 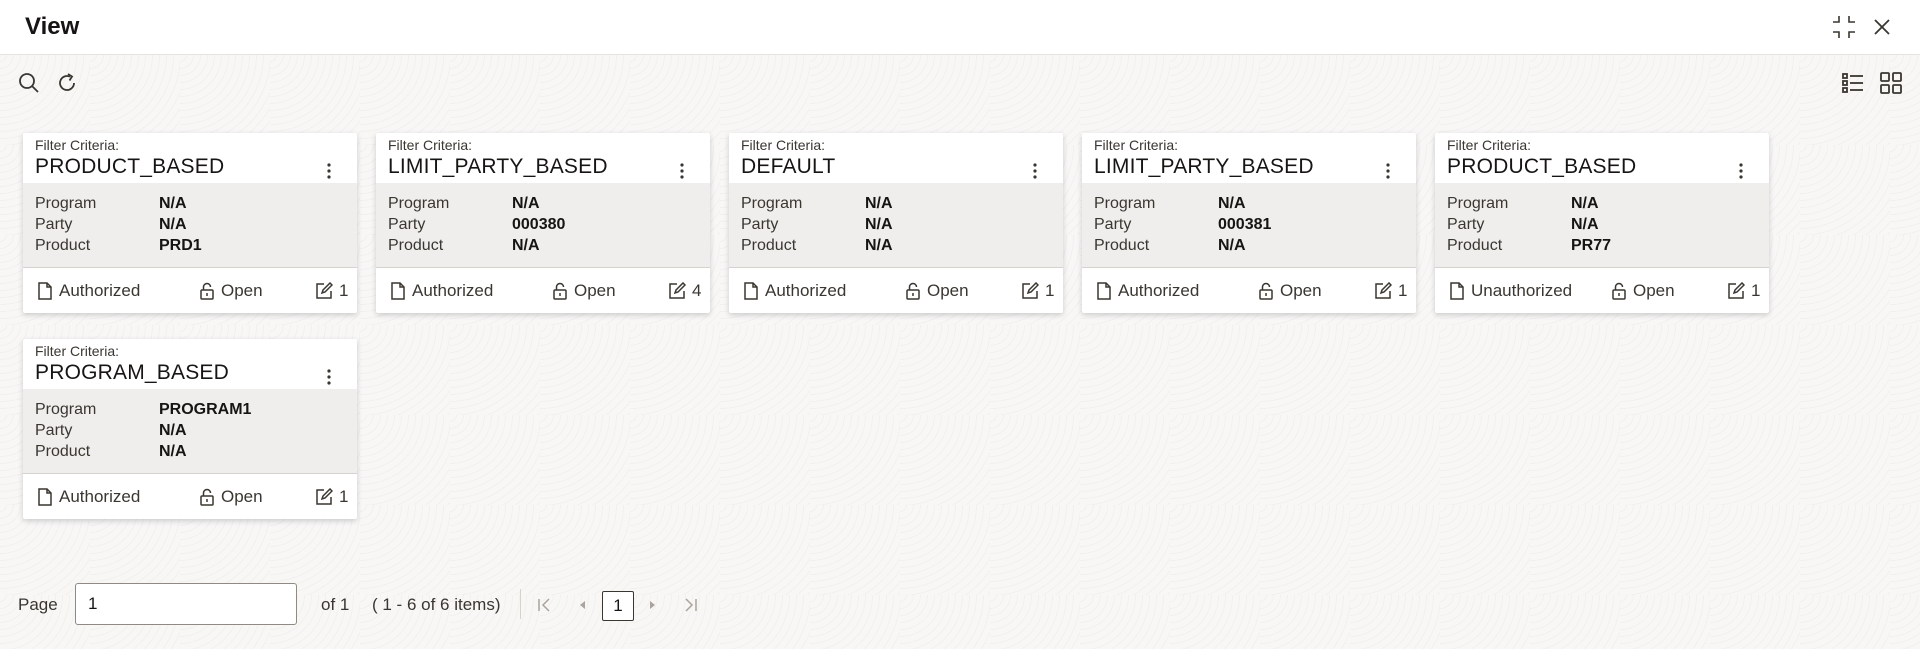 I want to click on last-page-icon, so click(x=690, y=605).